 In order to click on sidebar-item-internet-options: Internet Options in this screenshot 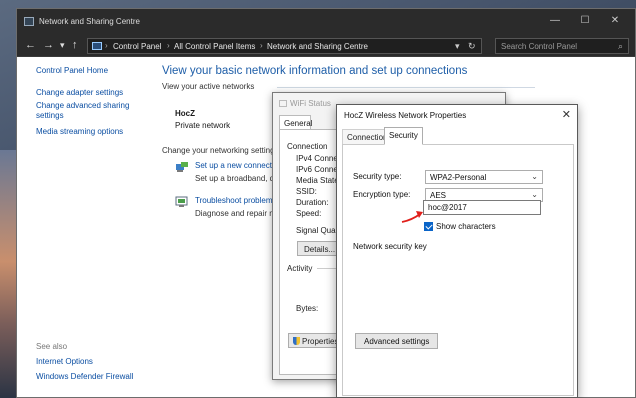, I will do `click(64, 362)`.